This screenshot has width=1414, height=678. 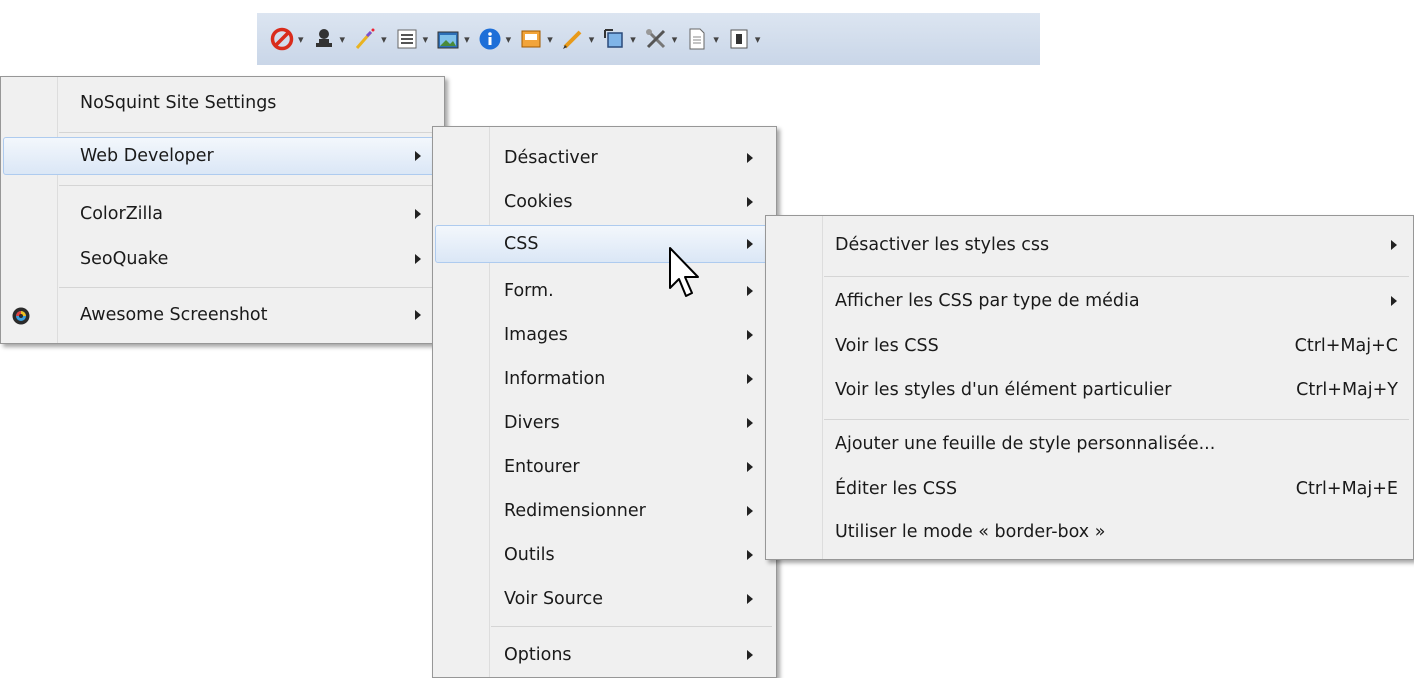 I want to click on miscellaneous-dropdown: ▾, so click(x=535, y=39).